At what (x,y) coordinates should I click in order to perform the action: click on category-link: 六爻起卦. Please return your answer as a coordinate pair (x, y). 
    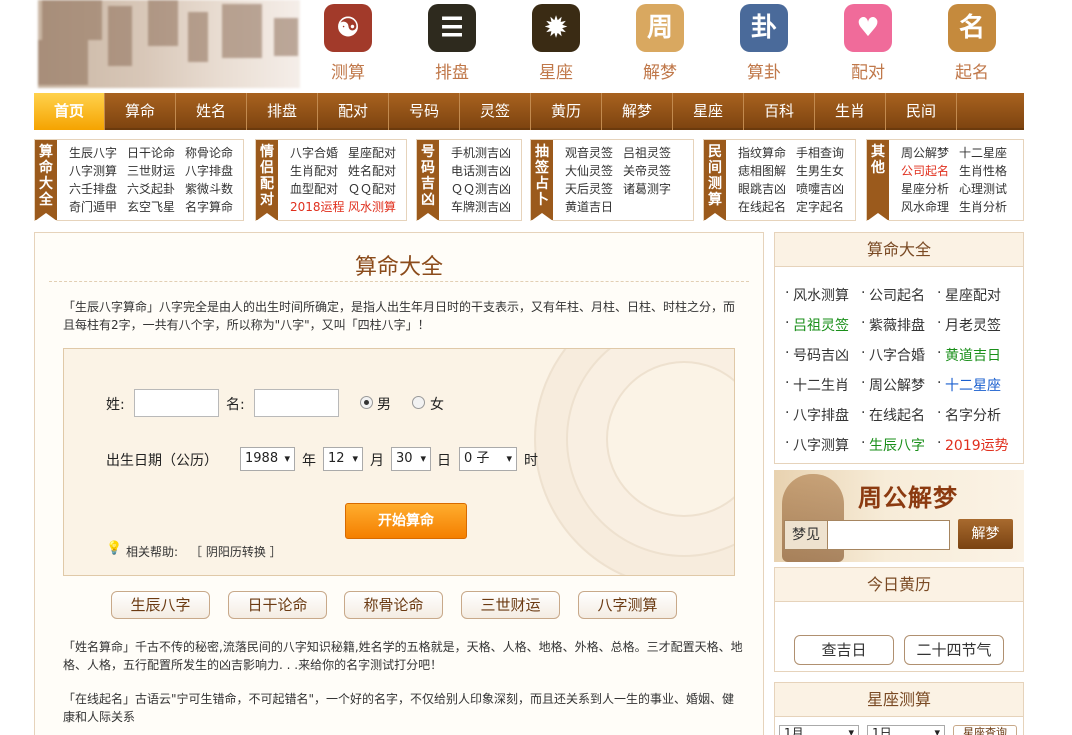
    Looking at the image, I should click on (156, 189).